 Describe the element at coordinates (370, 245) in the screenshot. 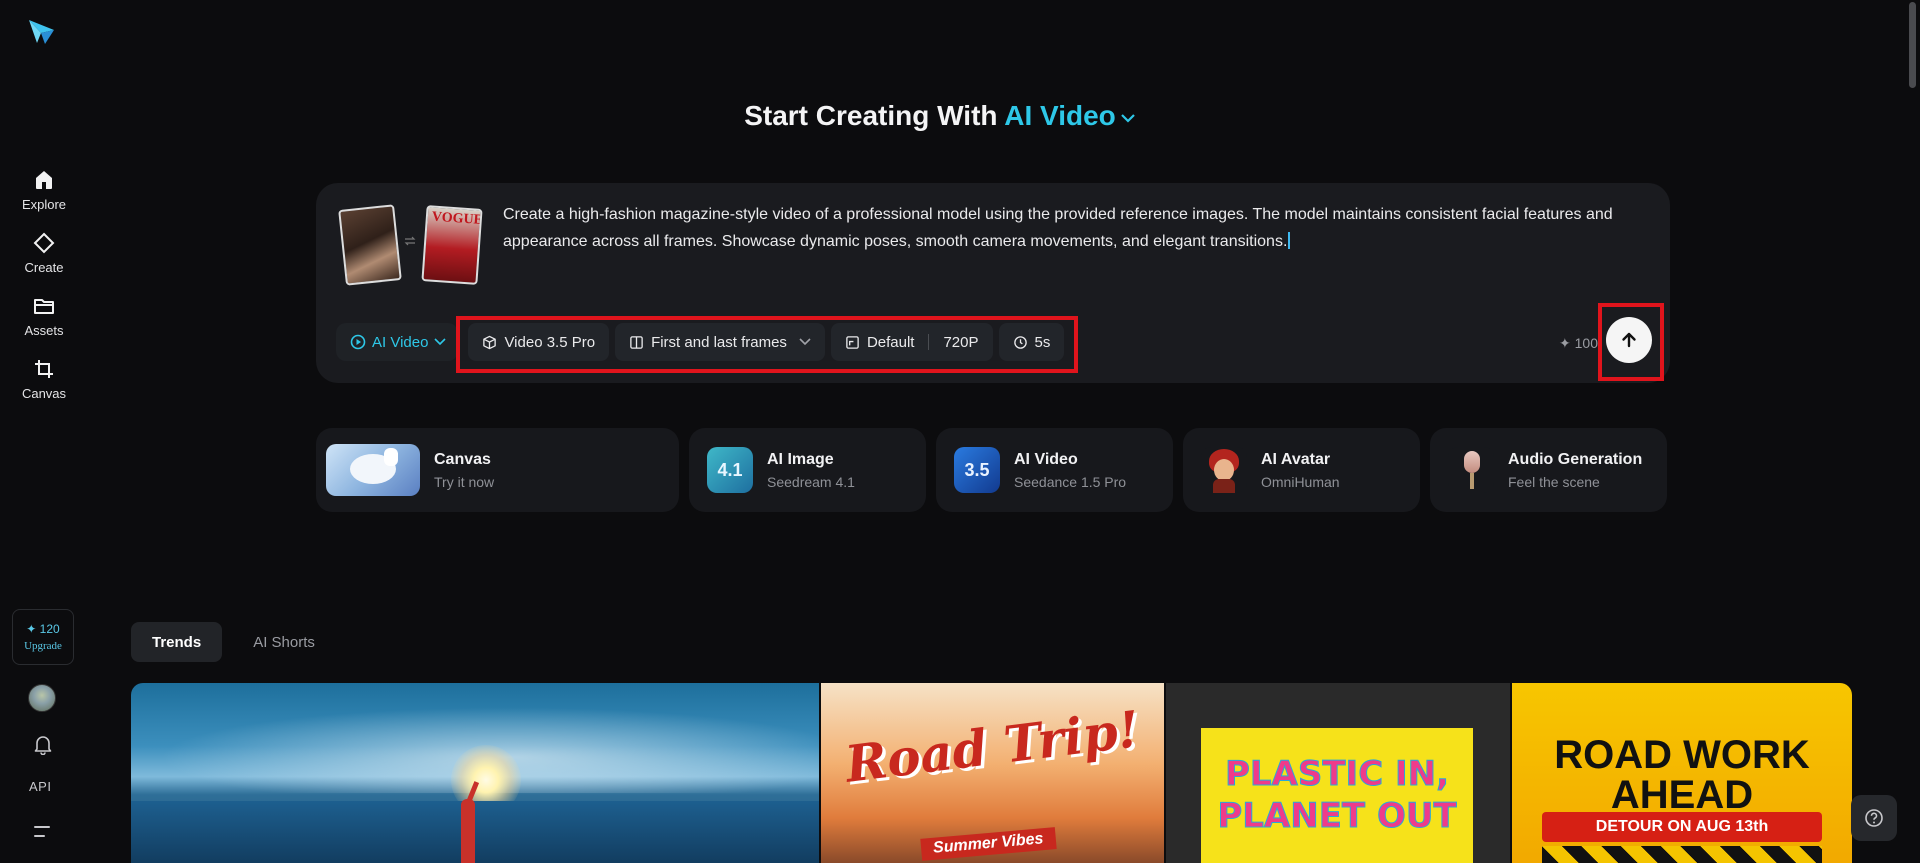

I see `reference-image-first` at that location.